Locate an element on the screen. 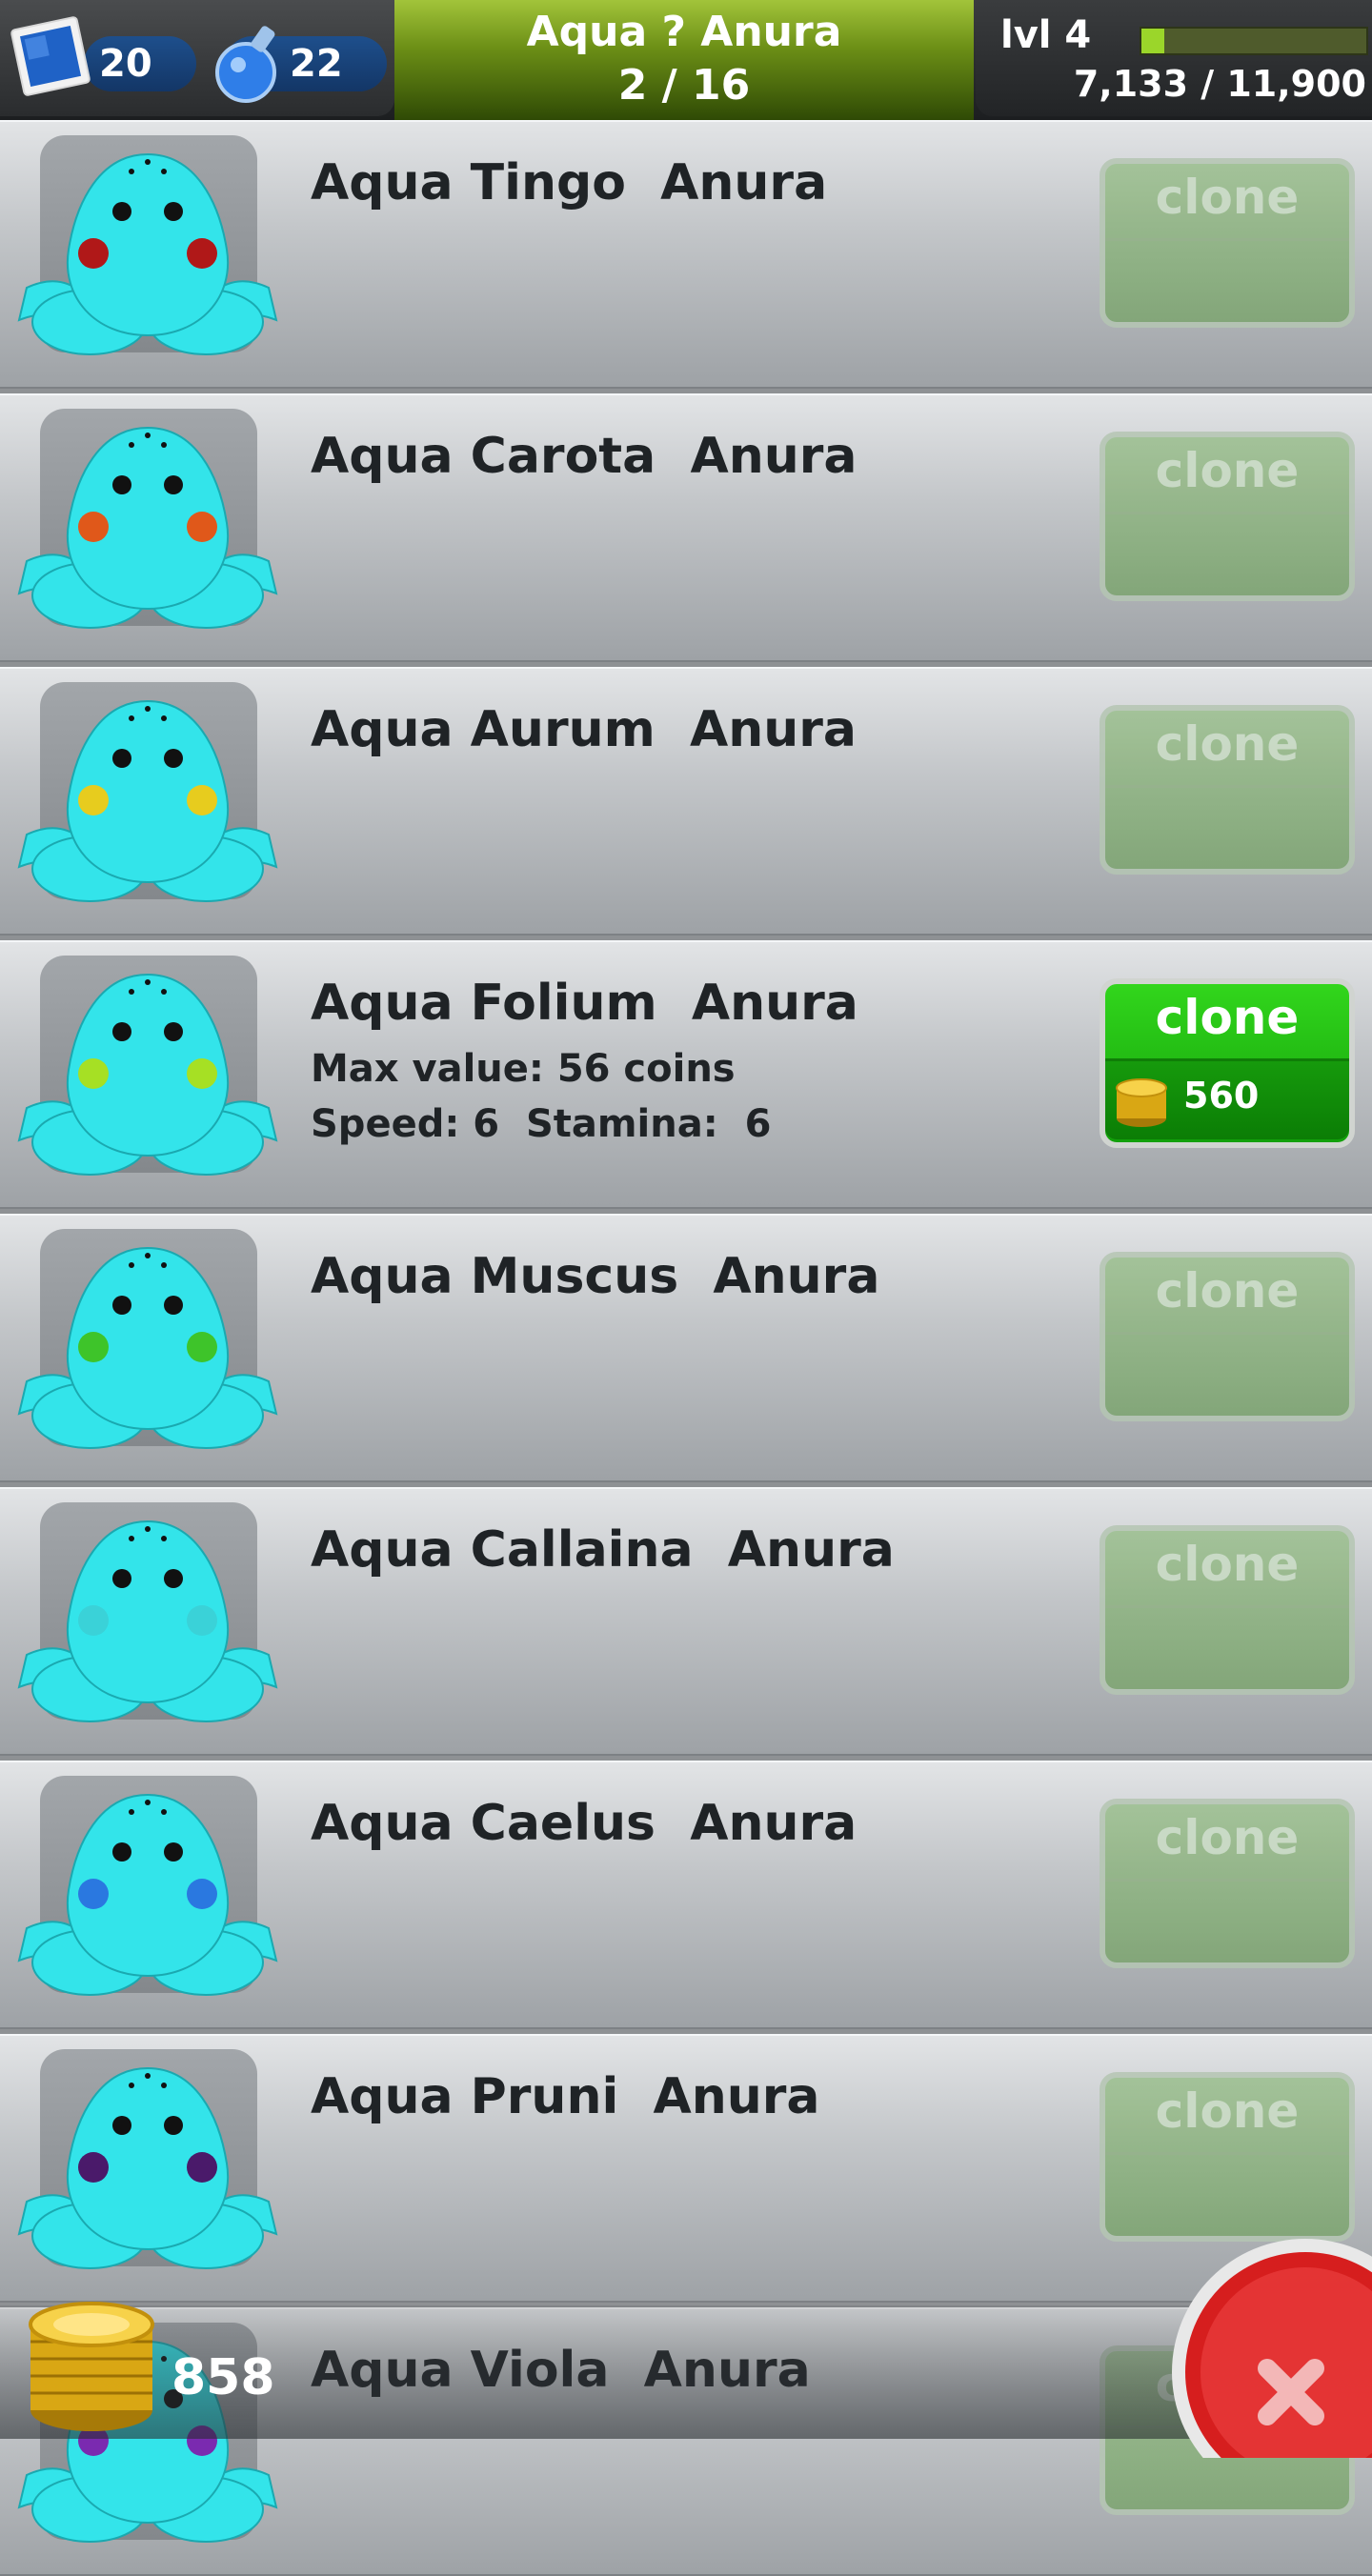  speed-stamina: Speed: 6 Stamina: 6 is located at coordinates (541, 1124).